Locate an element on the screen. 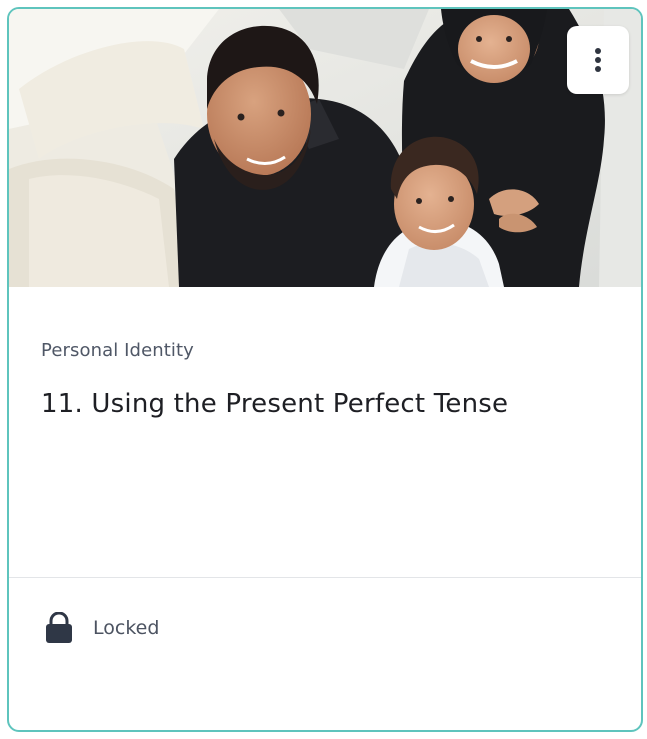 The width and height of the screenshot is (647, 739). lesson-category: Personal Identity is located at coordinates (117, 350).